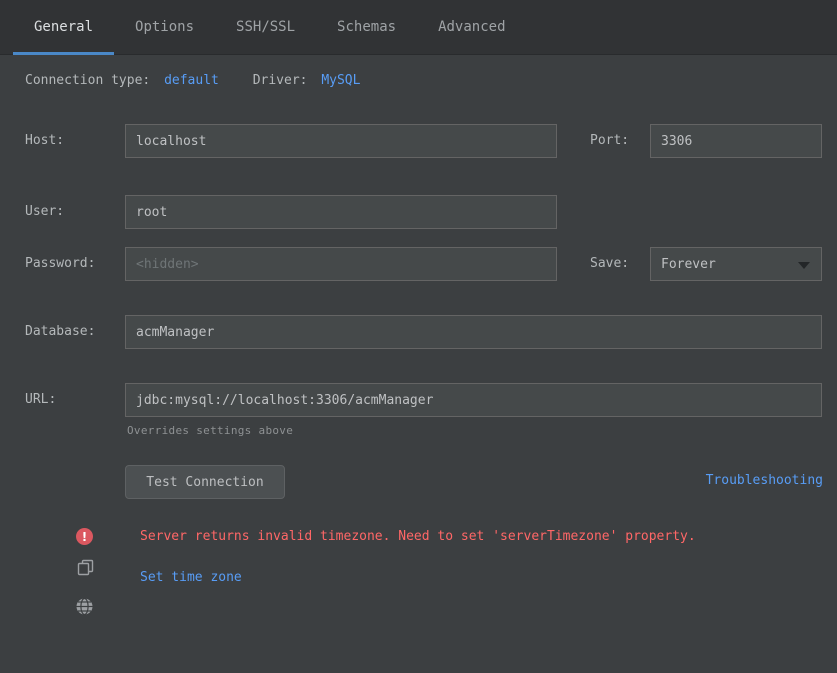 The image size is (837, 673). What do you see at coordinates (341, 141) in the screenshot?
I see `host-input` at bounding box center [341, 141].